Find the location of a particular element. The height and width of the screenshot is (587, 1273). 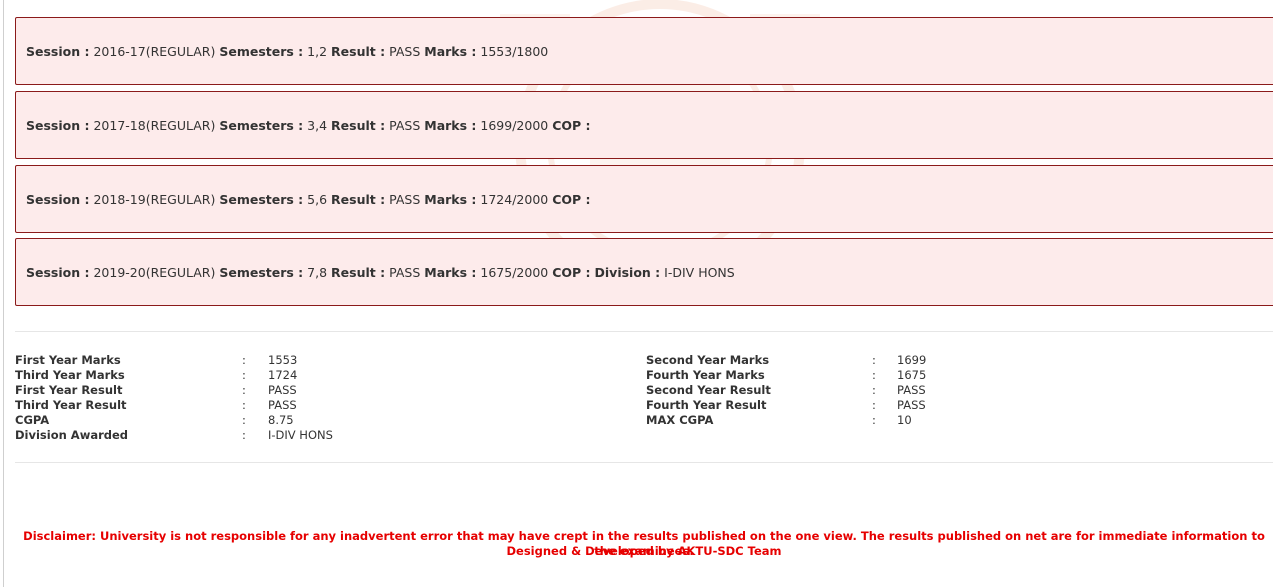

marks-value: 1724/2000 is located at coordinates (514, 199).